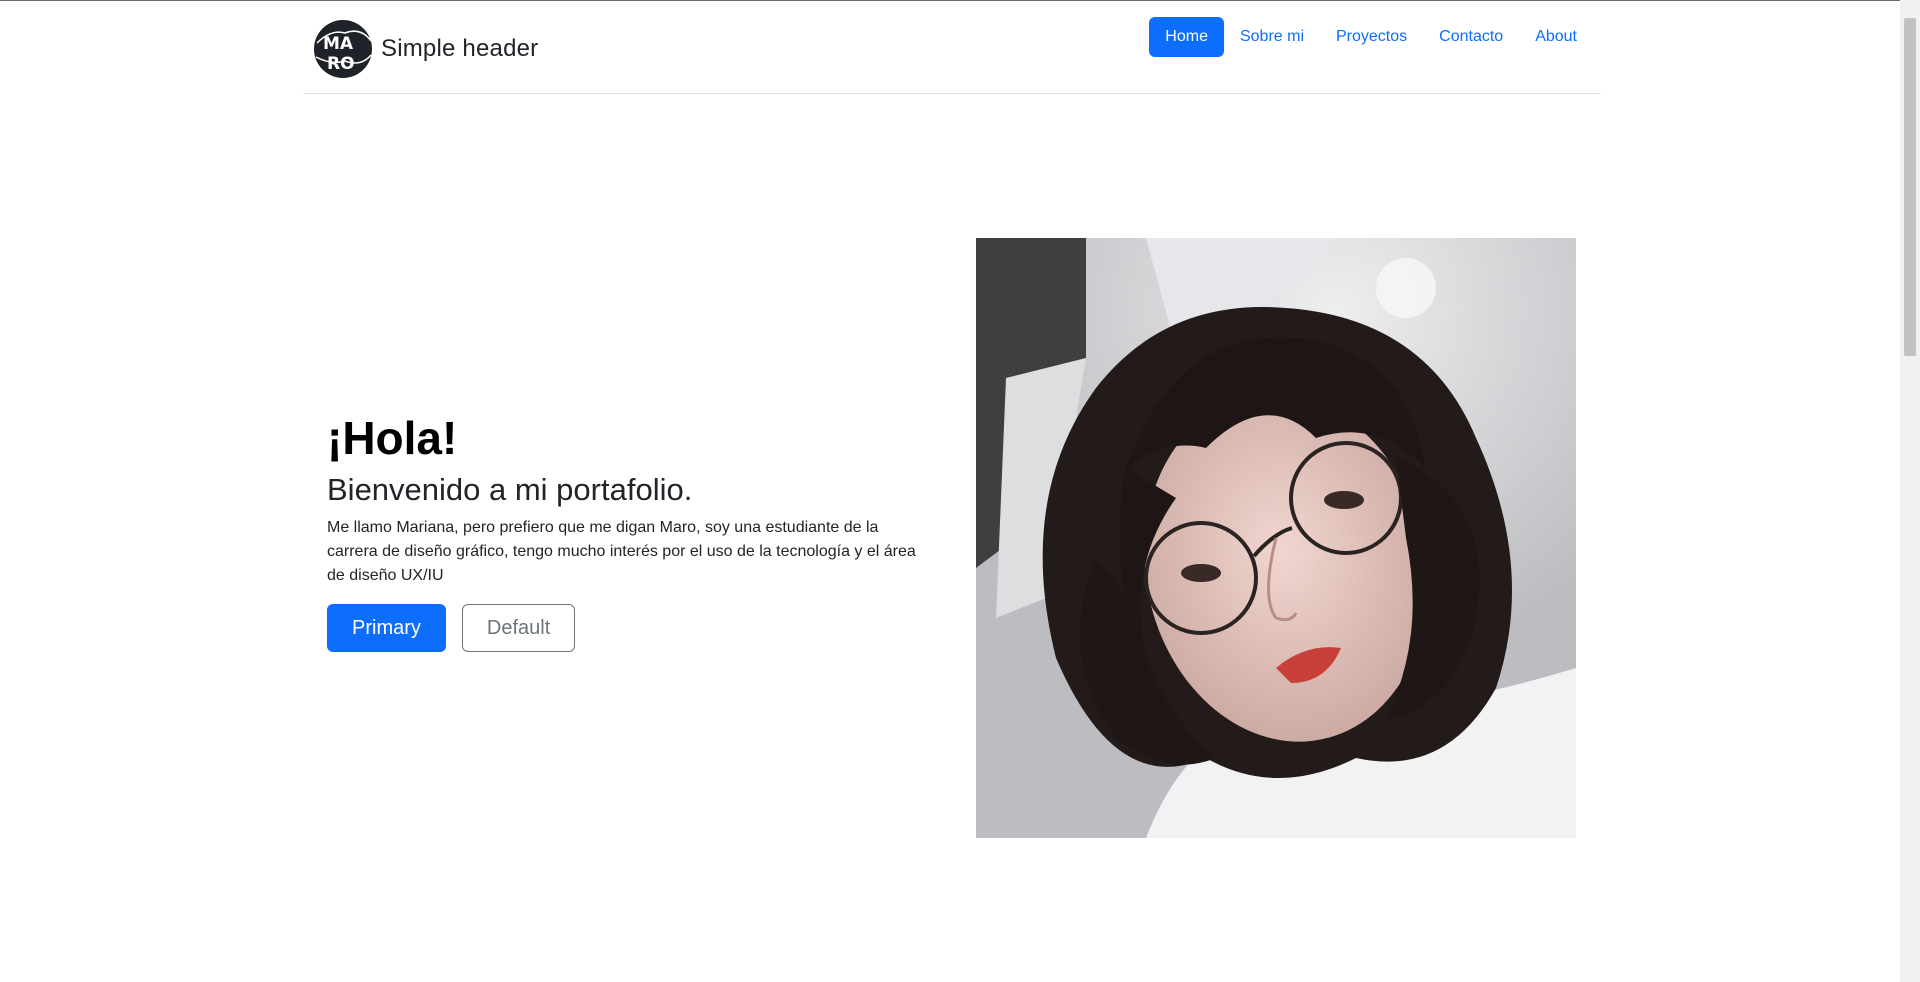 The image size is (1920, 982). I want to click on primary-button: Primary, so click(386, 628).